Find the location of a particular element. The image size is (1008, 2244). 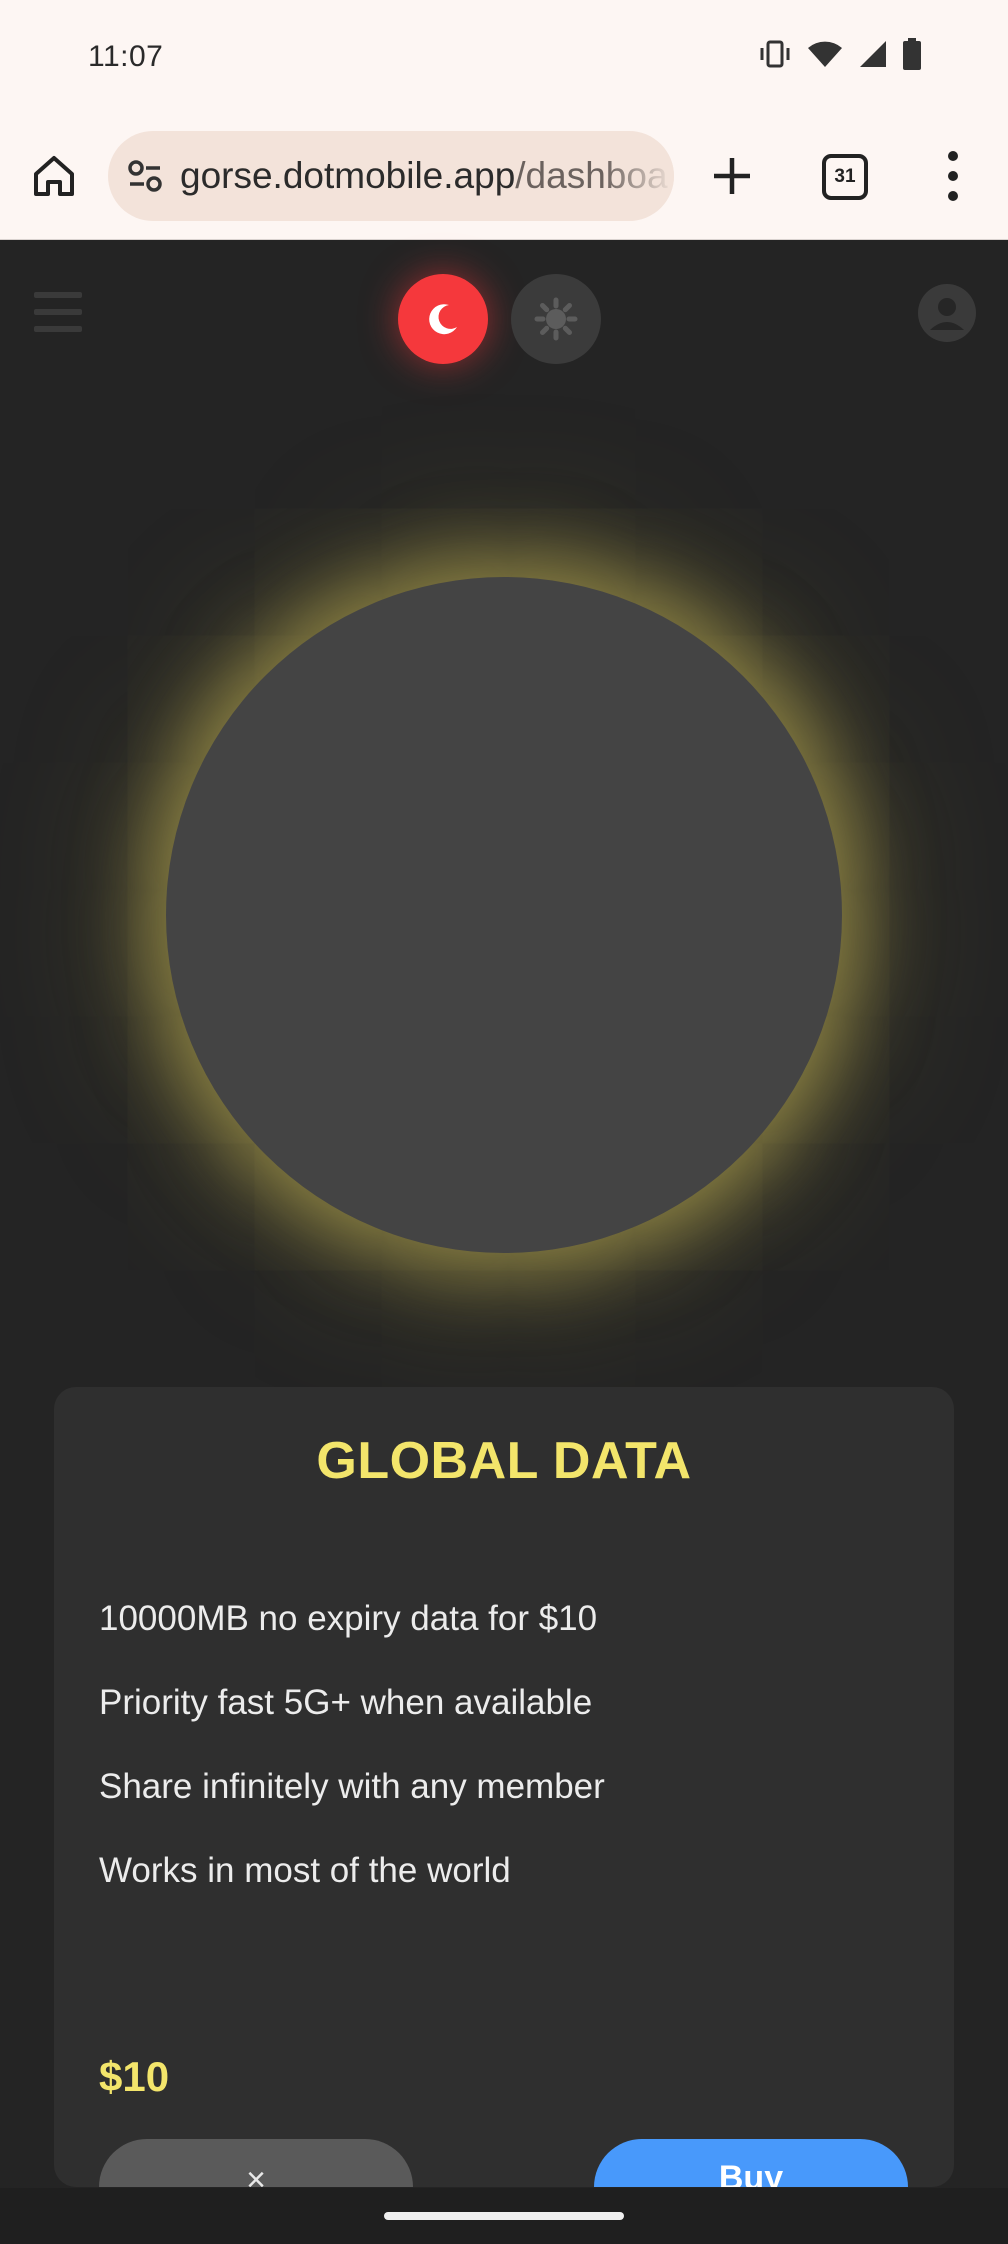

tab-switcher-icon: 31 is located at coordinates (845, 177).